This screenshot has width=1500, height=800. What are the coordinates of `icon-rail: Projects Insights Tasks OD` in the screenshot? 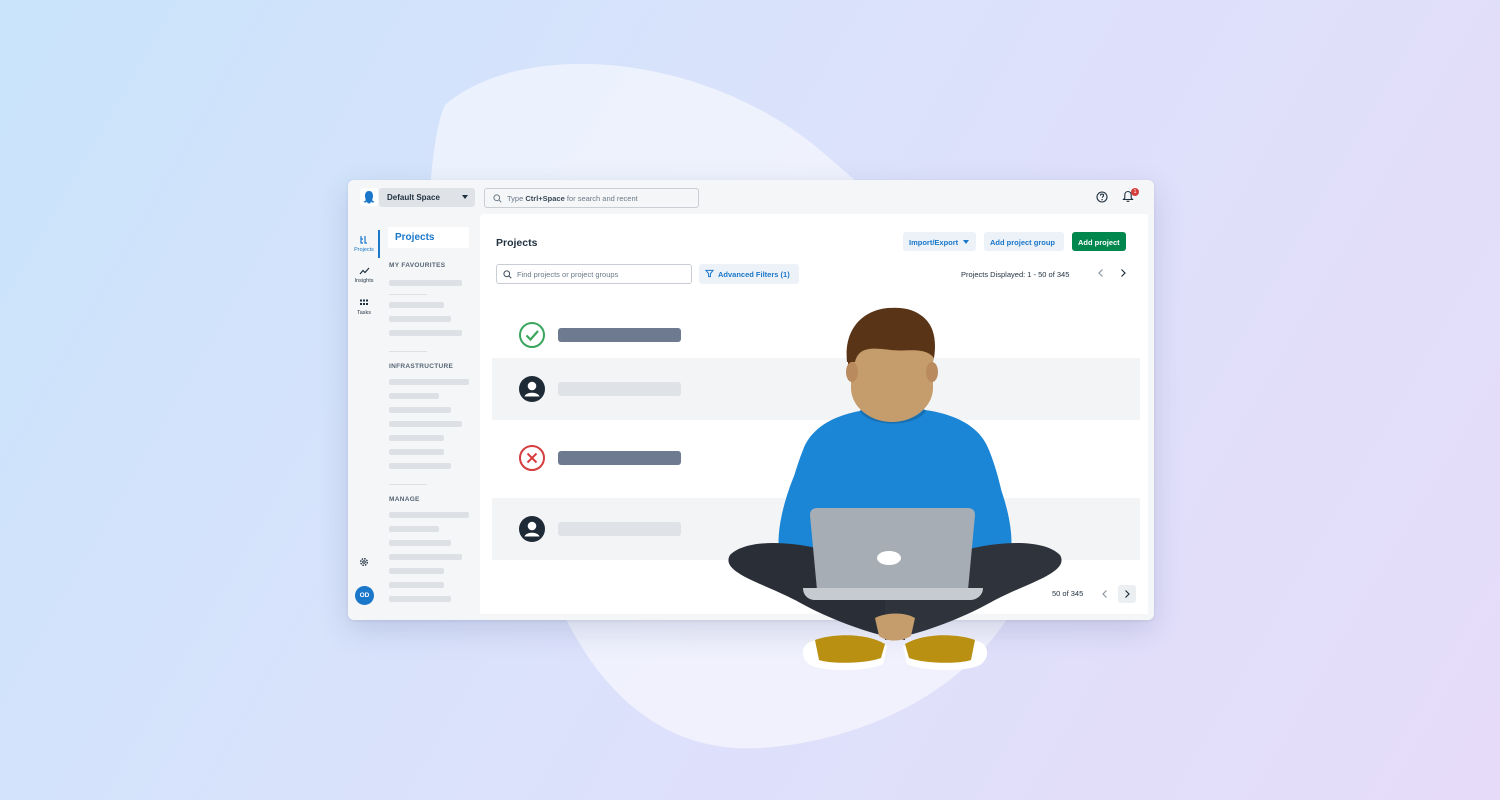 It's located at (364, 417).